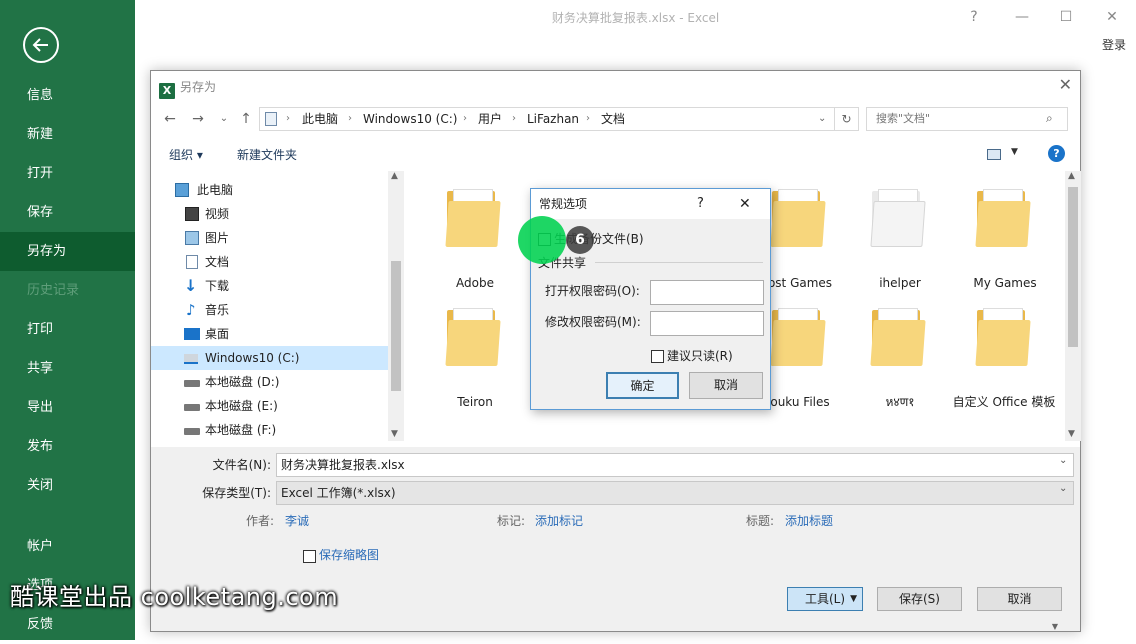 The image size is (1136, 644). Describe the element at coordinates (1049, 118) in the screenshot. I see `search-icon: ⌕` at that location.